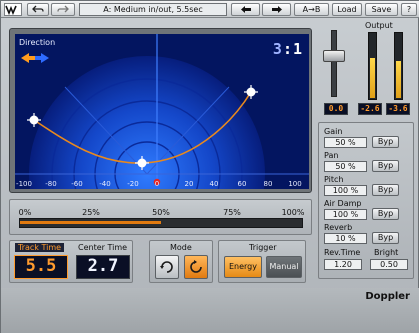  I want to click on progress-label: 25%, so click(91, 212).